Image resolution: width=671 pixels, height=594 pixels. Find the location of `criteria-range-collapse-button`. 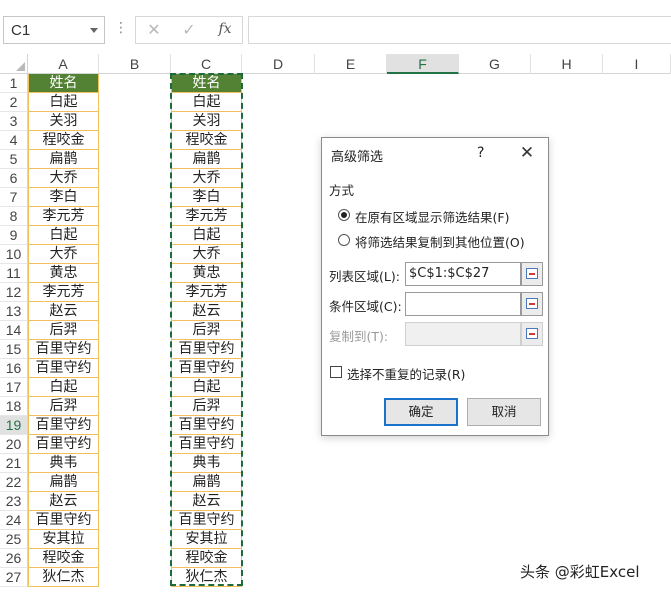

criteria-range-collapse-button is located at coordinates (532, 304).